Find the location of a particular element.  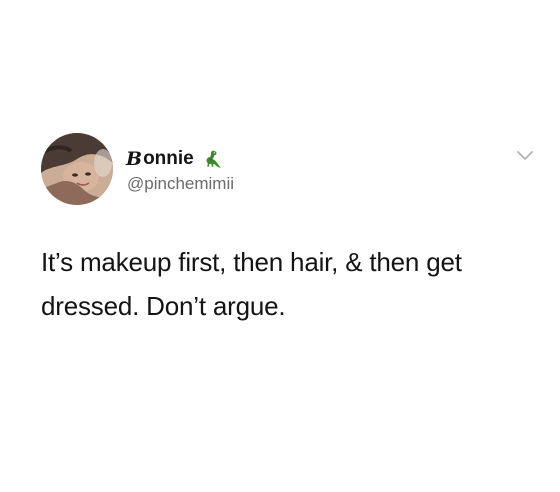

display-name: Bonnie is located at coordinates (174, 159).